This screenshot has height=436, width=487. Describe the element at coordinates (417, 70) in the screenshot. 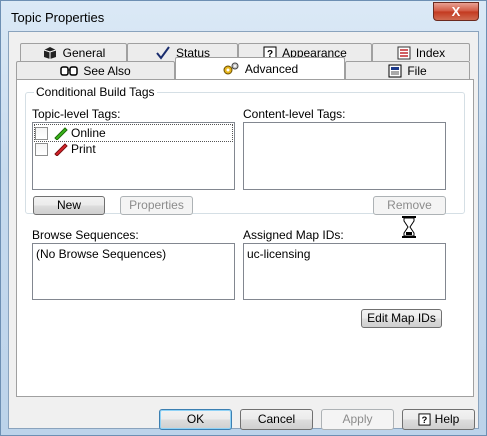

I see `tab-file-label: File` at that location.